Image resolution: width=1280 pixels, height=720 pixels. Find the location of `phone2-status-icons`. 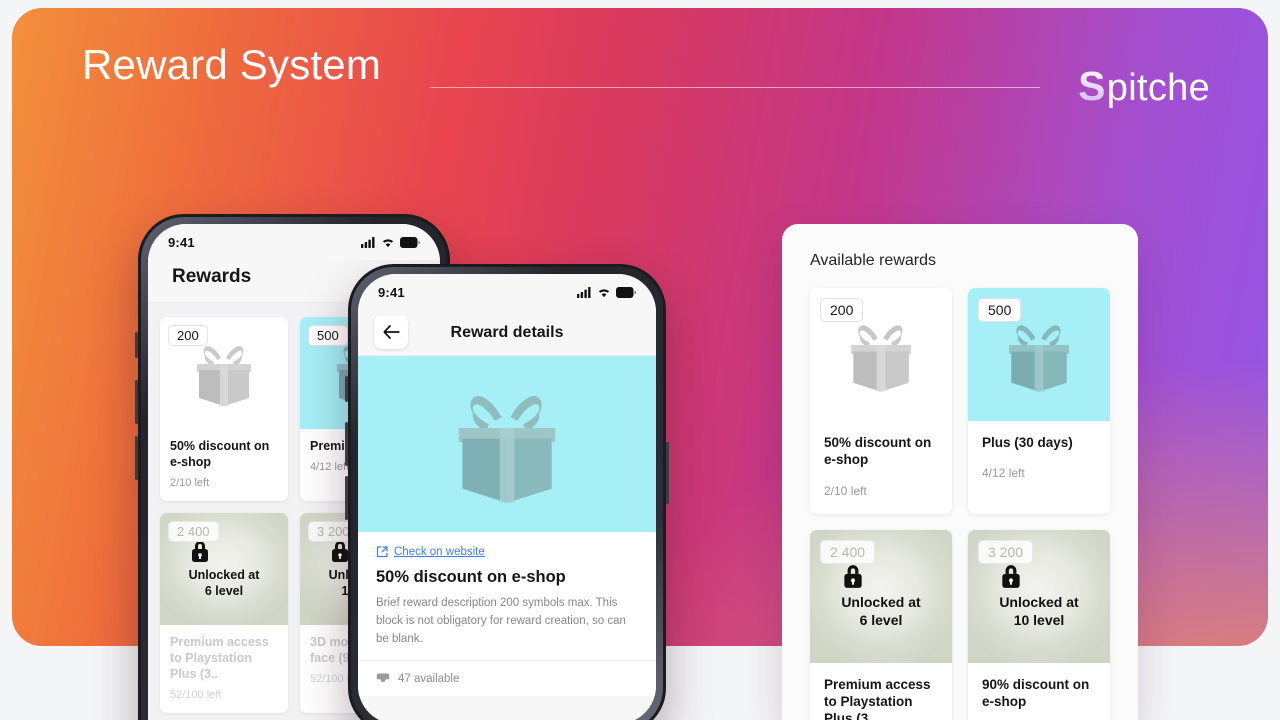

phone2-status-icons is located at coordinates (606, 292).